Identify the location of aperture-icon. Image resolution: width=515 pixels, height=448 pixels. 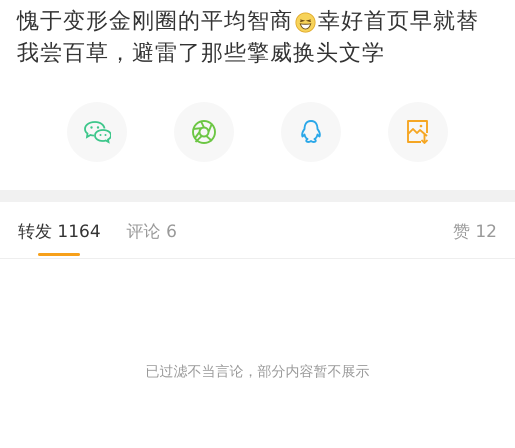
(204, 132).